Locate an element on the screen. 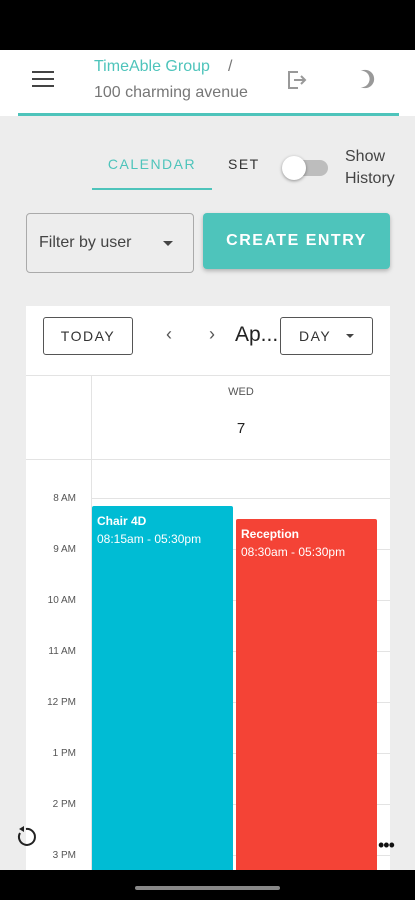  event-title: Chair 4D is located at coordinates (122, 521).